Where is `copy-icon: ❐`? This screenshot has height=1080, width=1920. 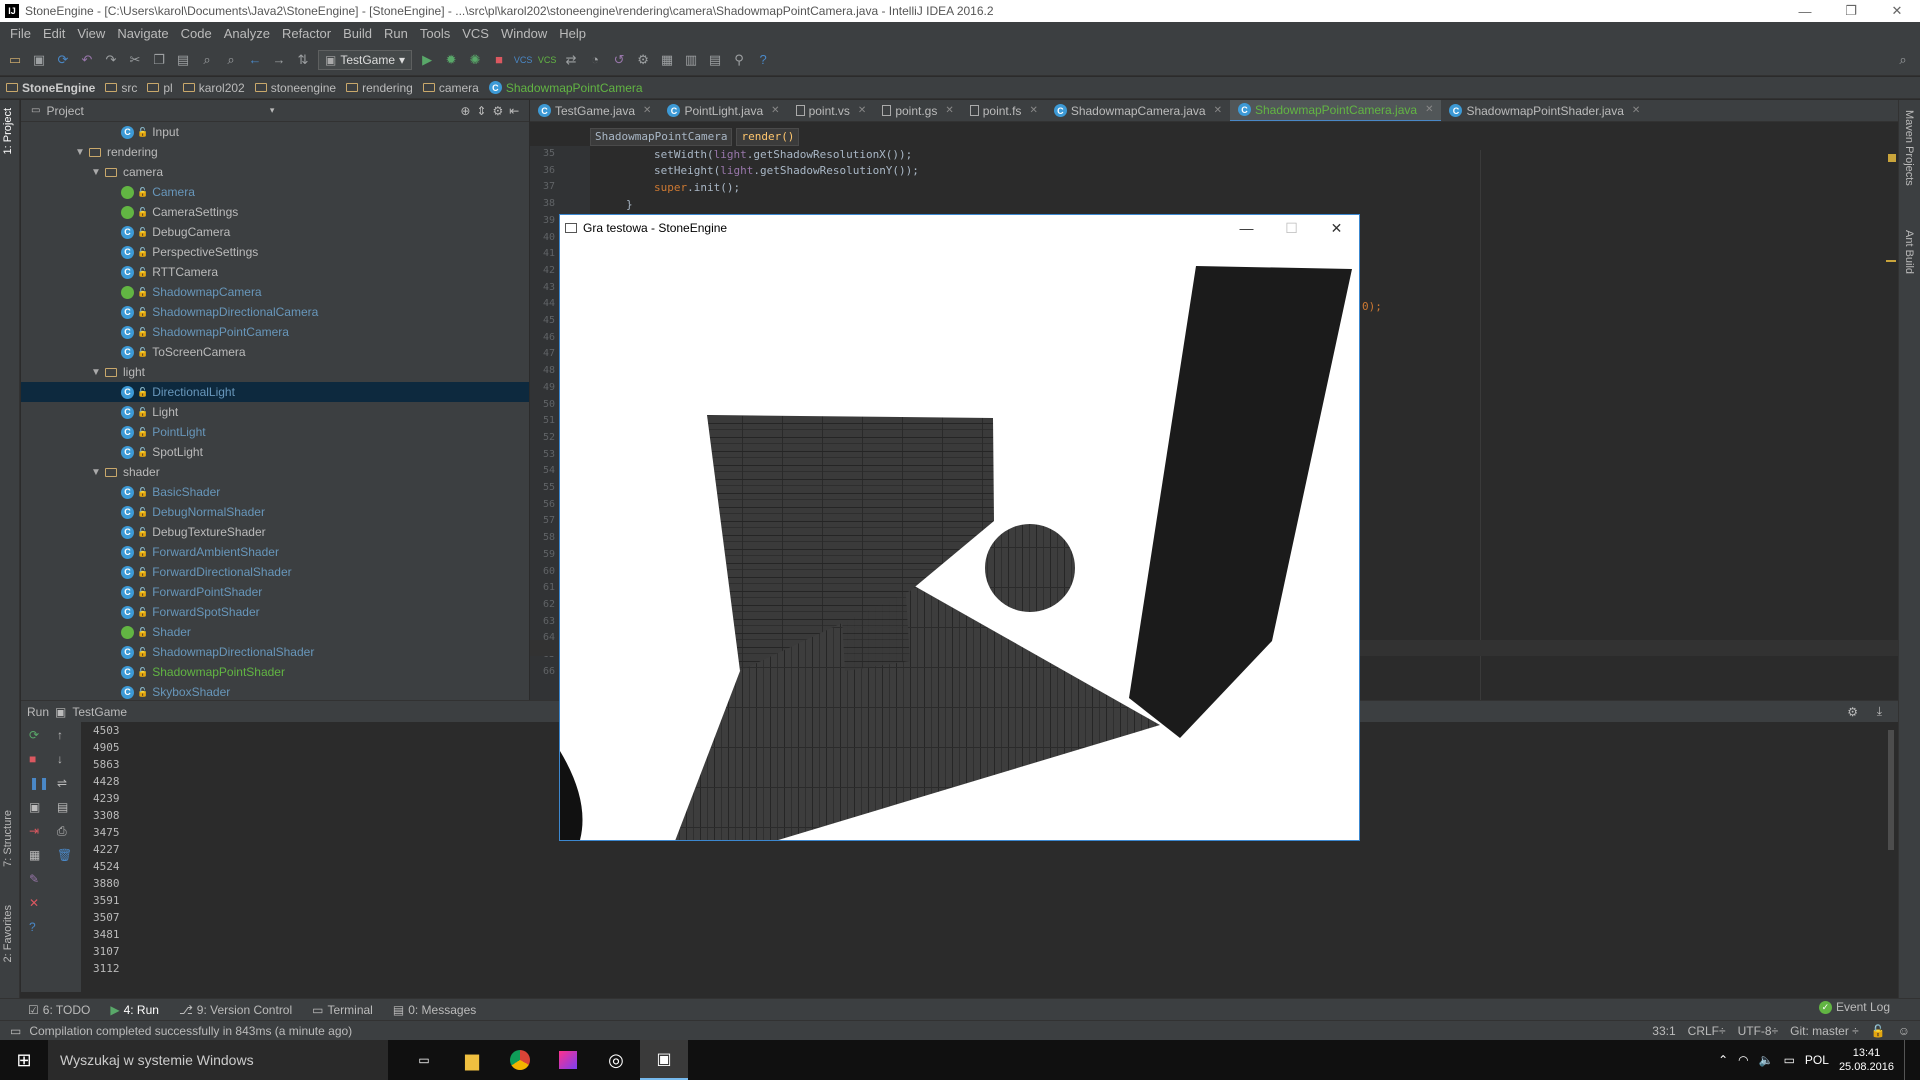 copy-icon: ❐ is located at coordinates (159, 60).